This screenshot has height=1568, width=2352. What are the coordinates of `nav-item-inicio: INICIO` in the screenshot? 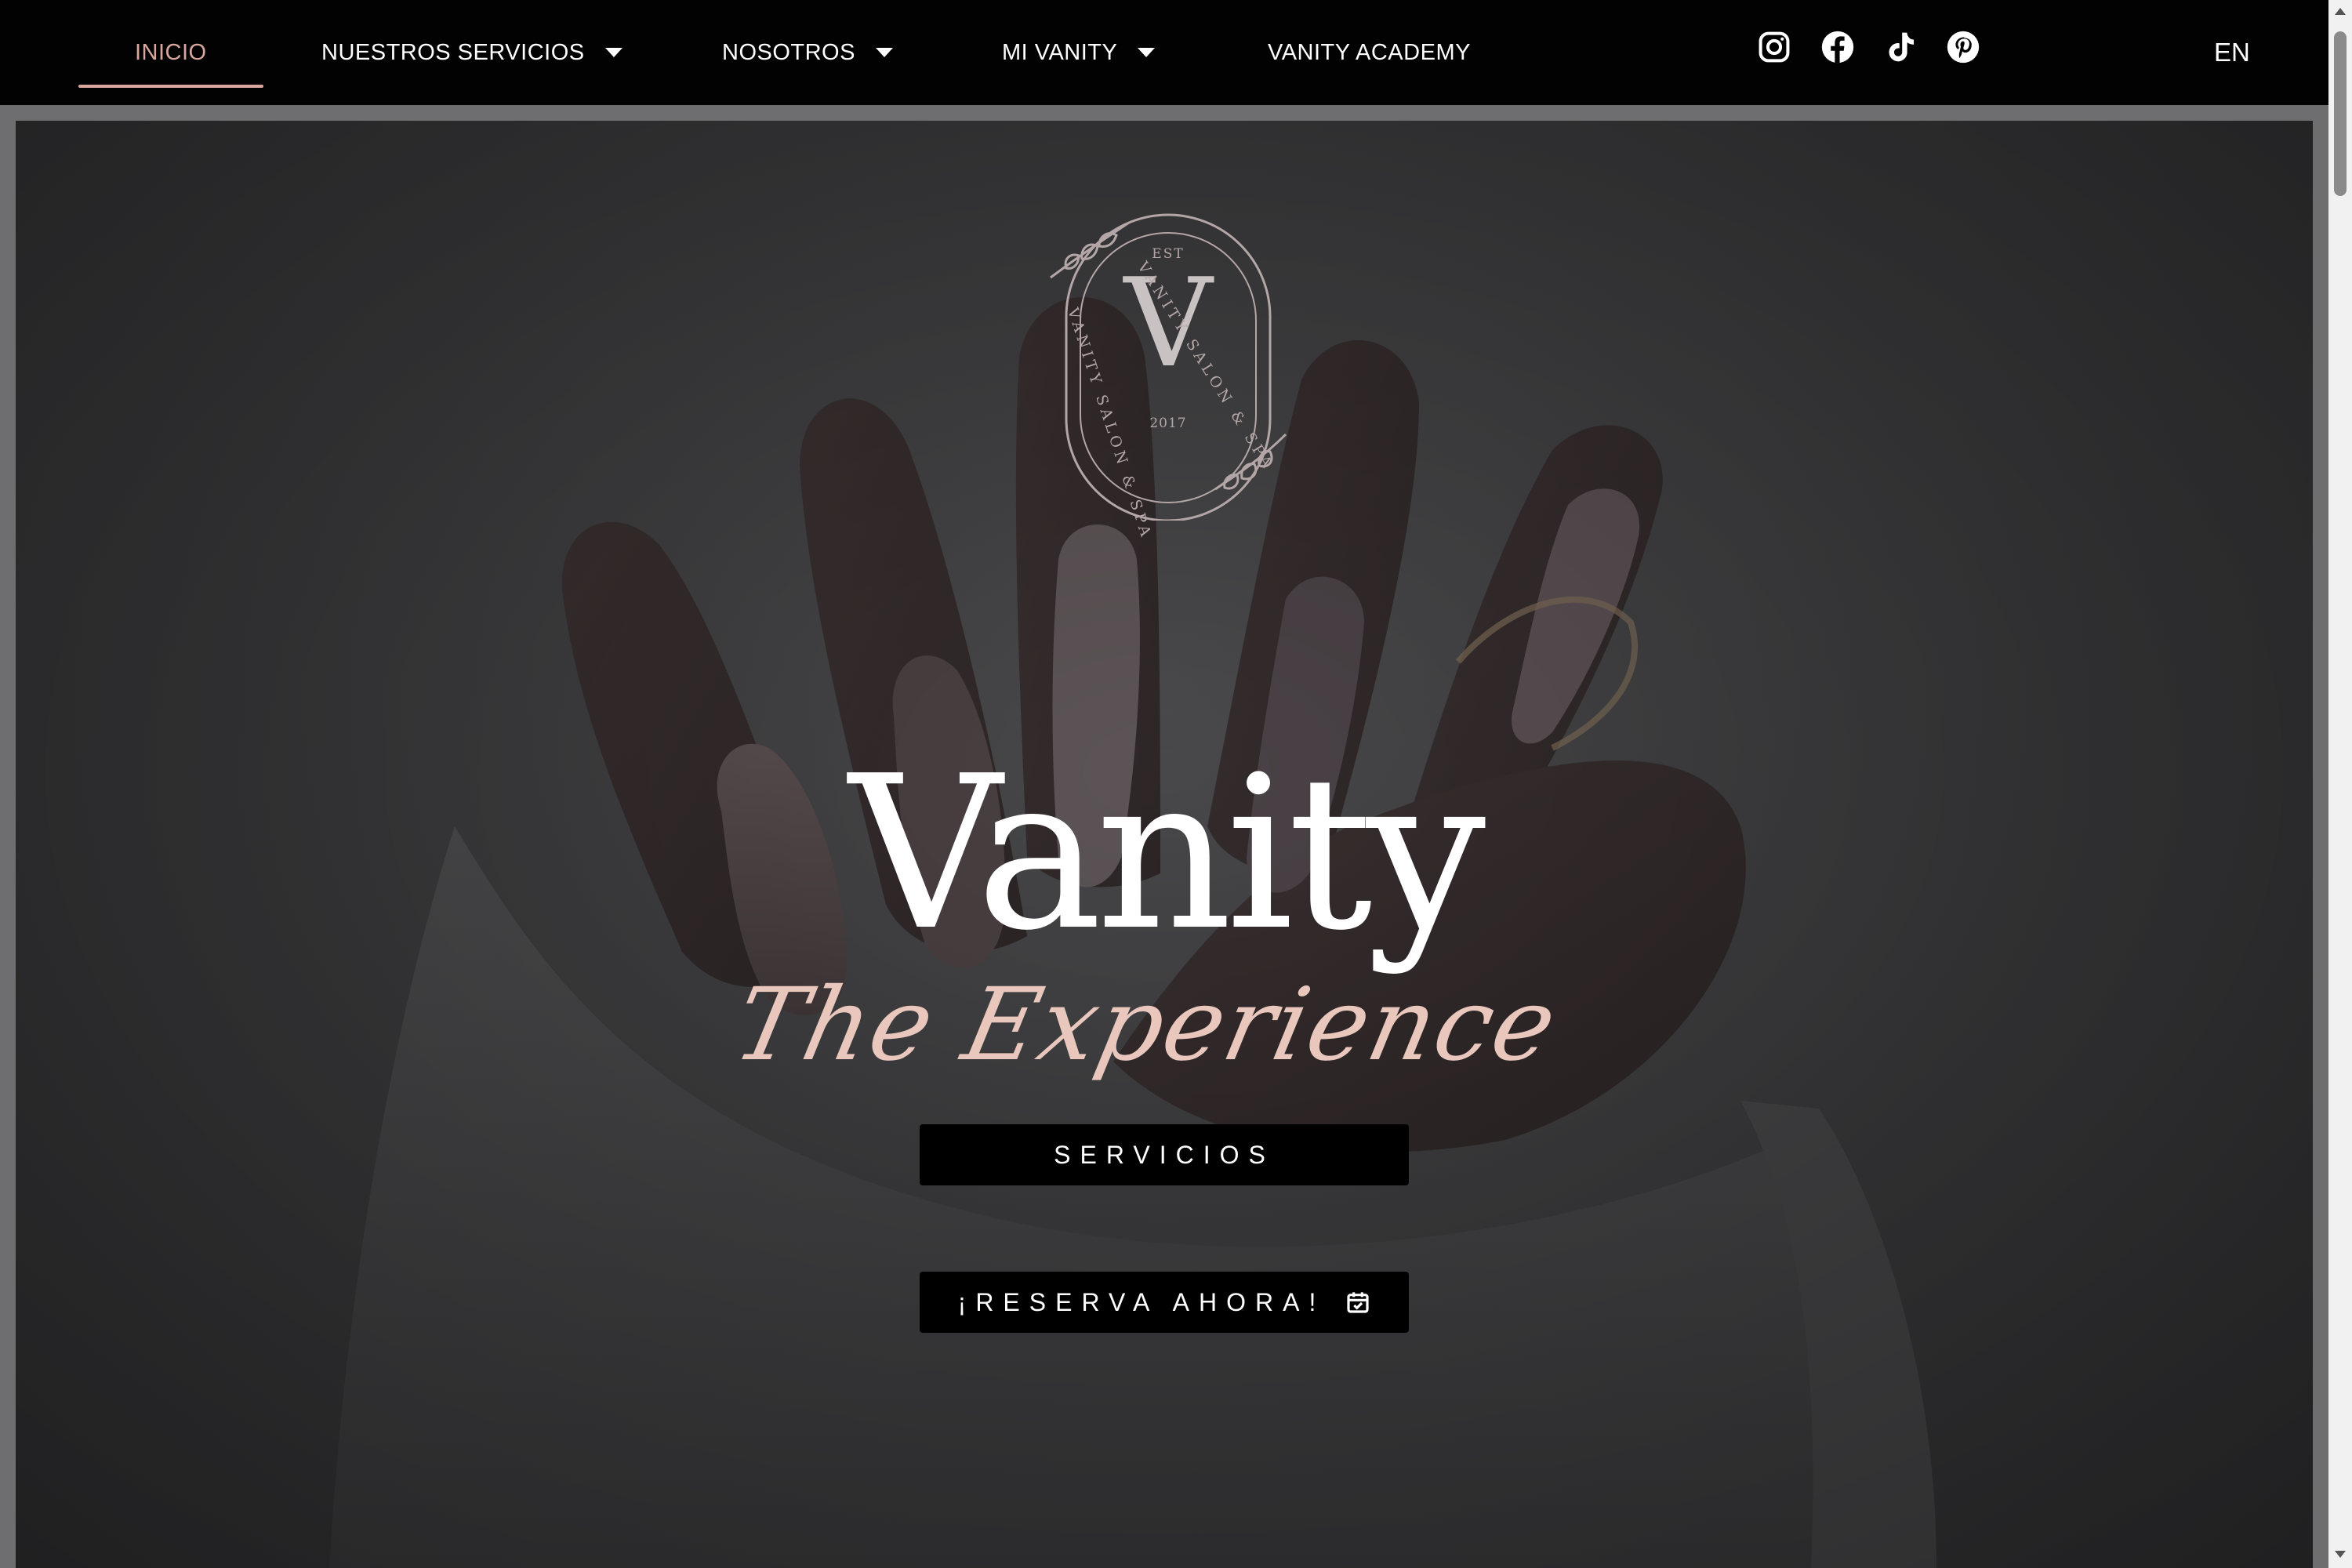 It's located at (171, 52).